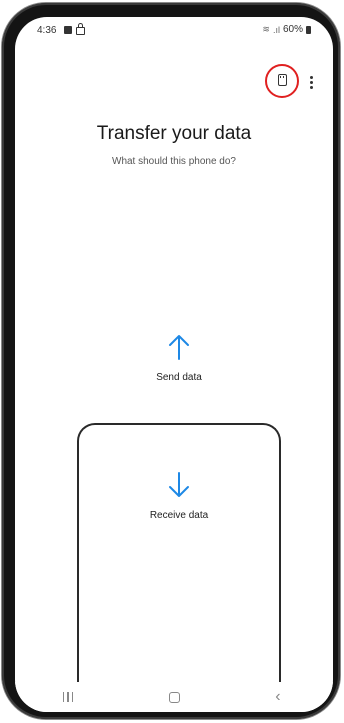 The height and width of the screenshot is (723, 344). I want to click on lock-icon, so click(80, 29).